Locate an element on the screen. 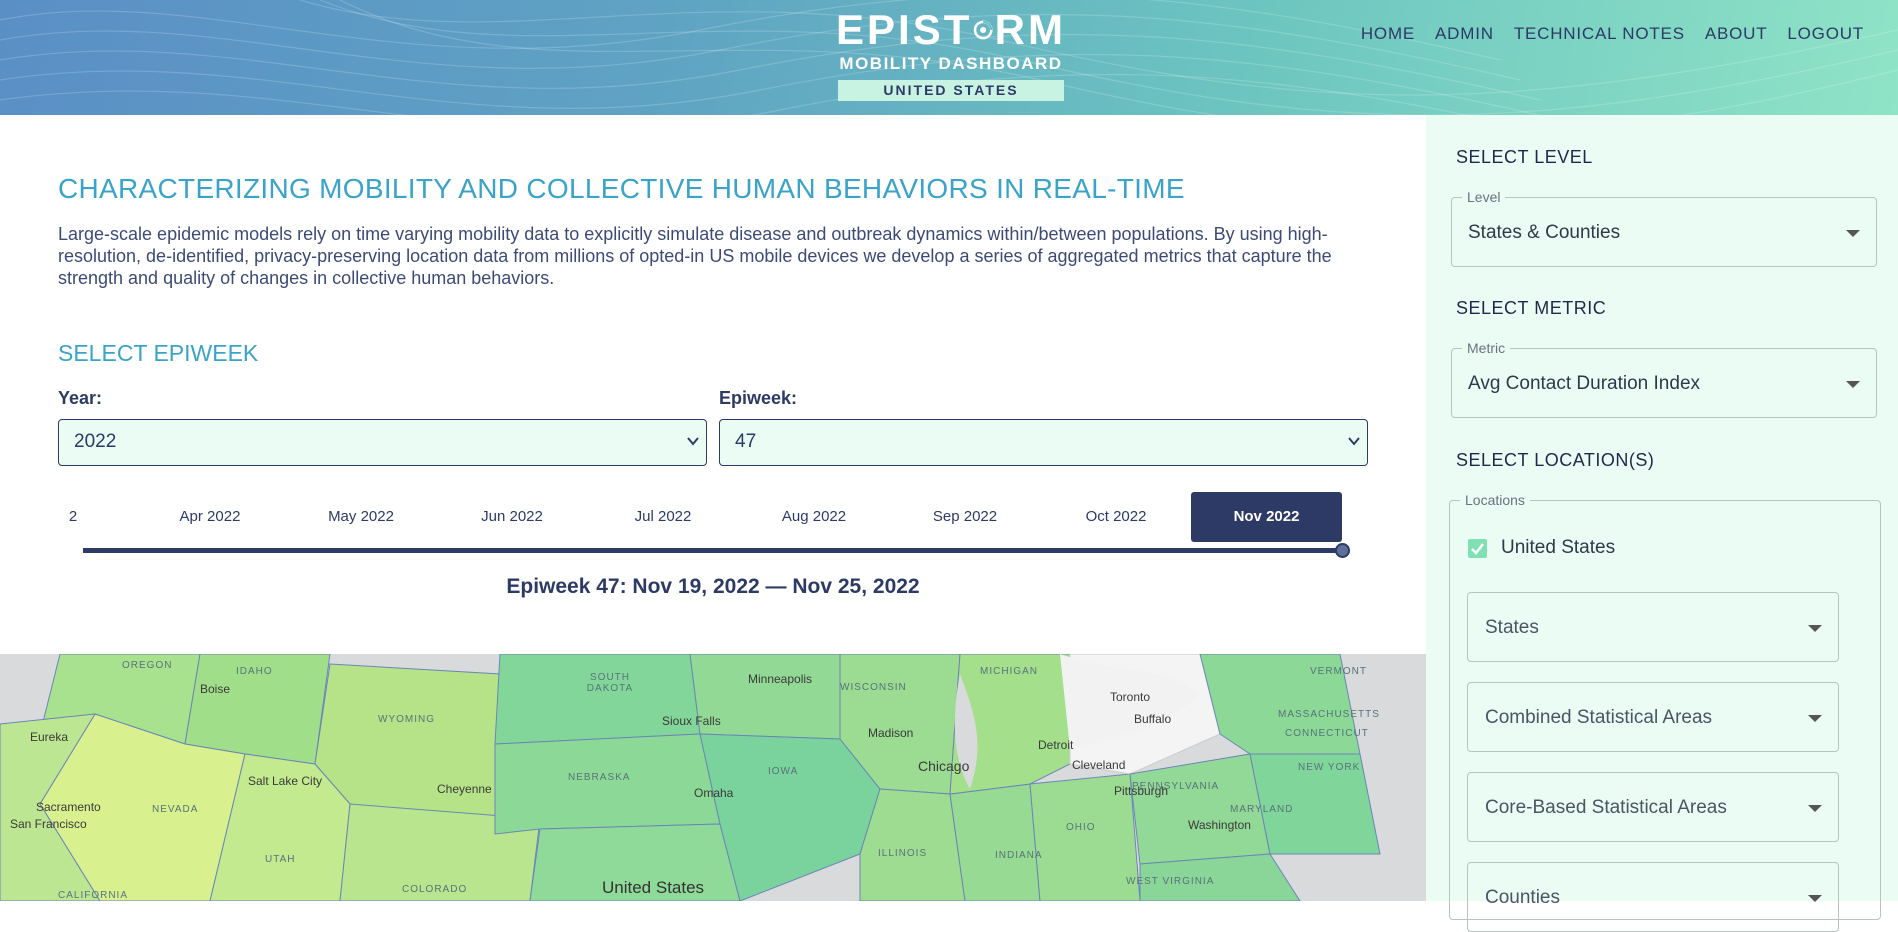 The image size is (1898, 932). metric-legend: Metric is located at coordinates (1486, 348).